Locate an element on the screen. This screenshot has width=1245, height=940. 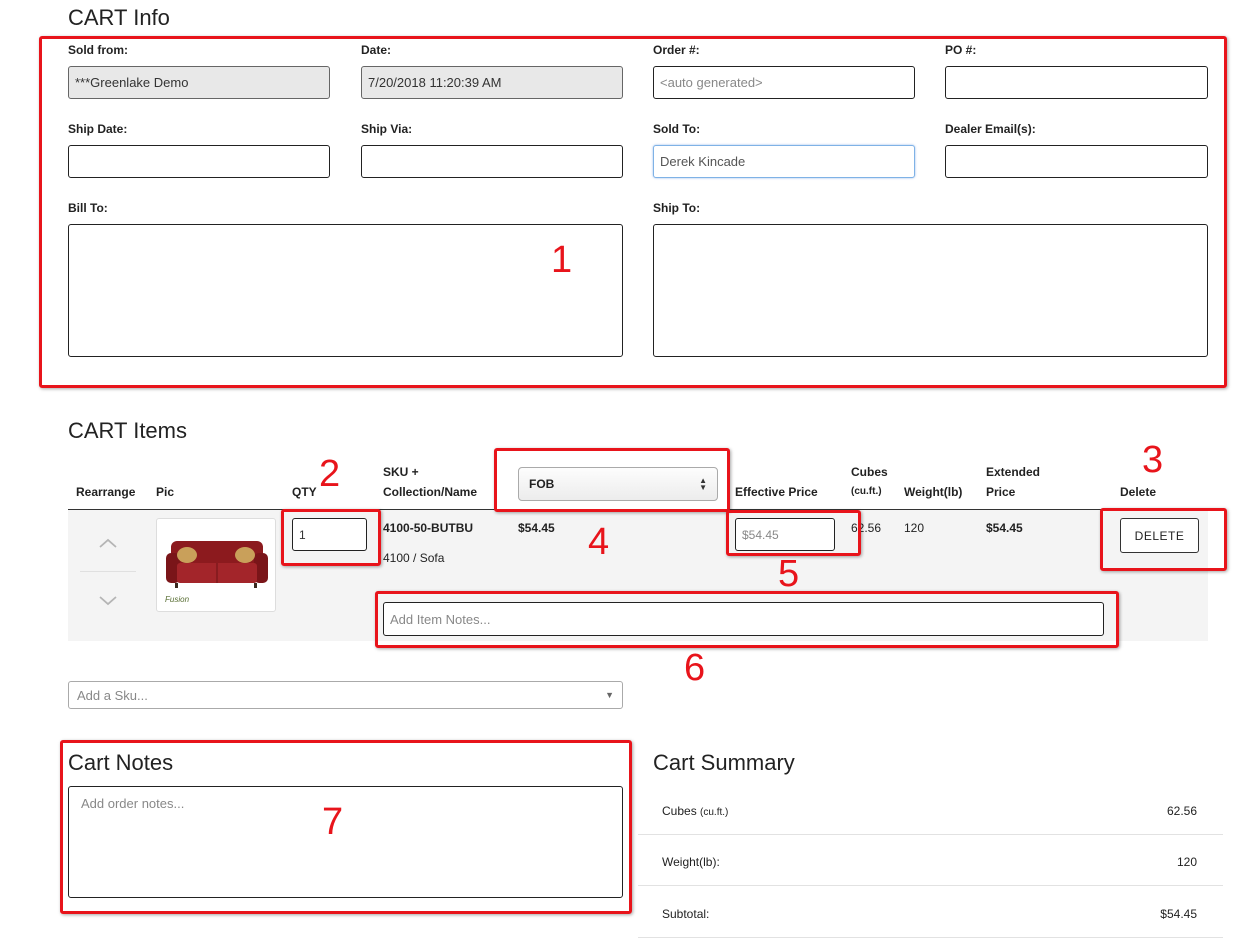
annotation-number-2: 2 is located at coordinates (330, 474).